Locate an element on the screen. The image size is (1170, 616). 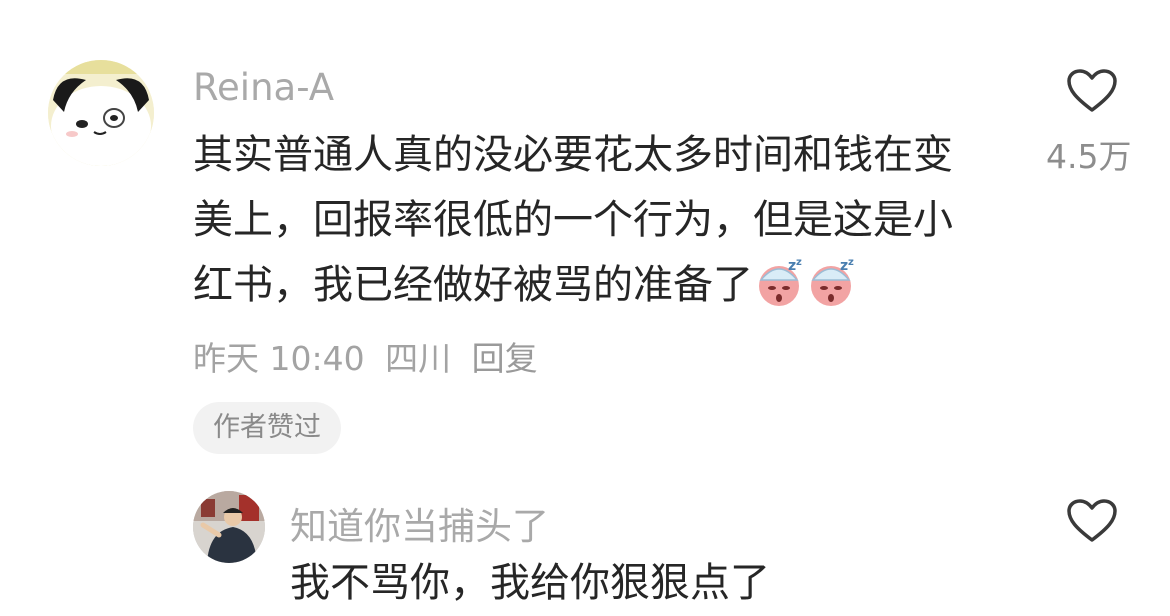
person-avatar-icon is located at coordinates (229, 527).